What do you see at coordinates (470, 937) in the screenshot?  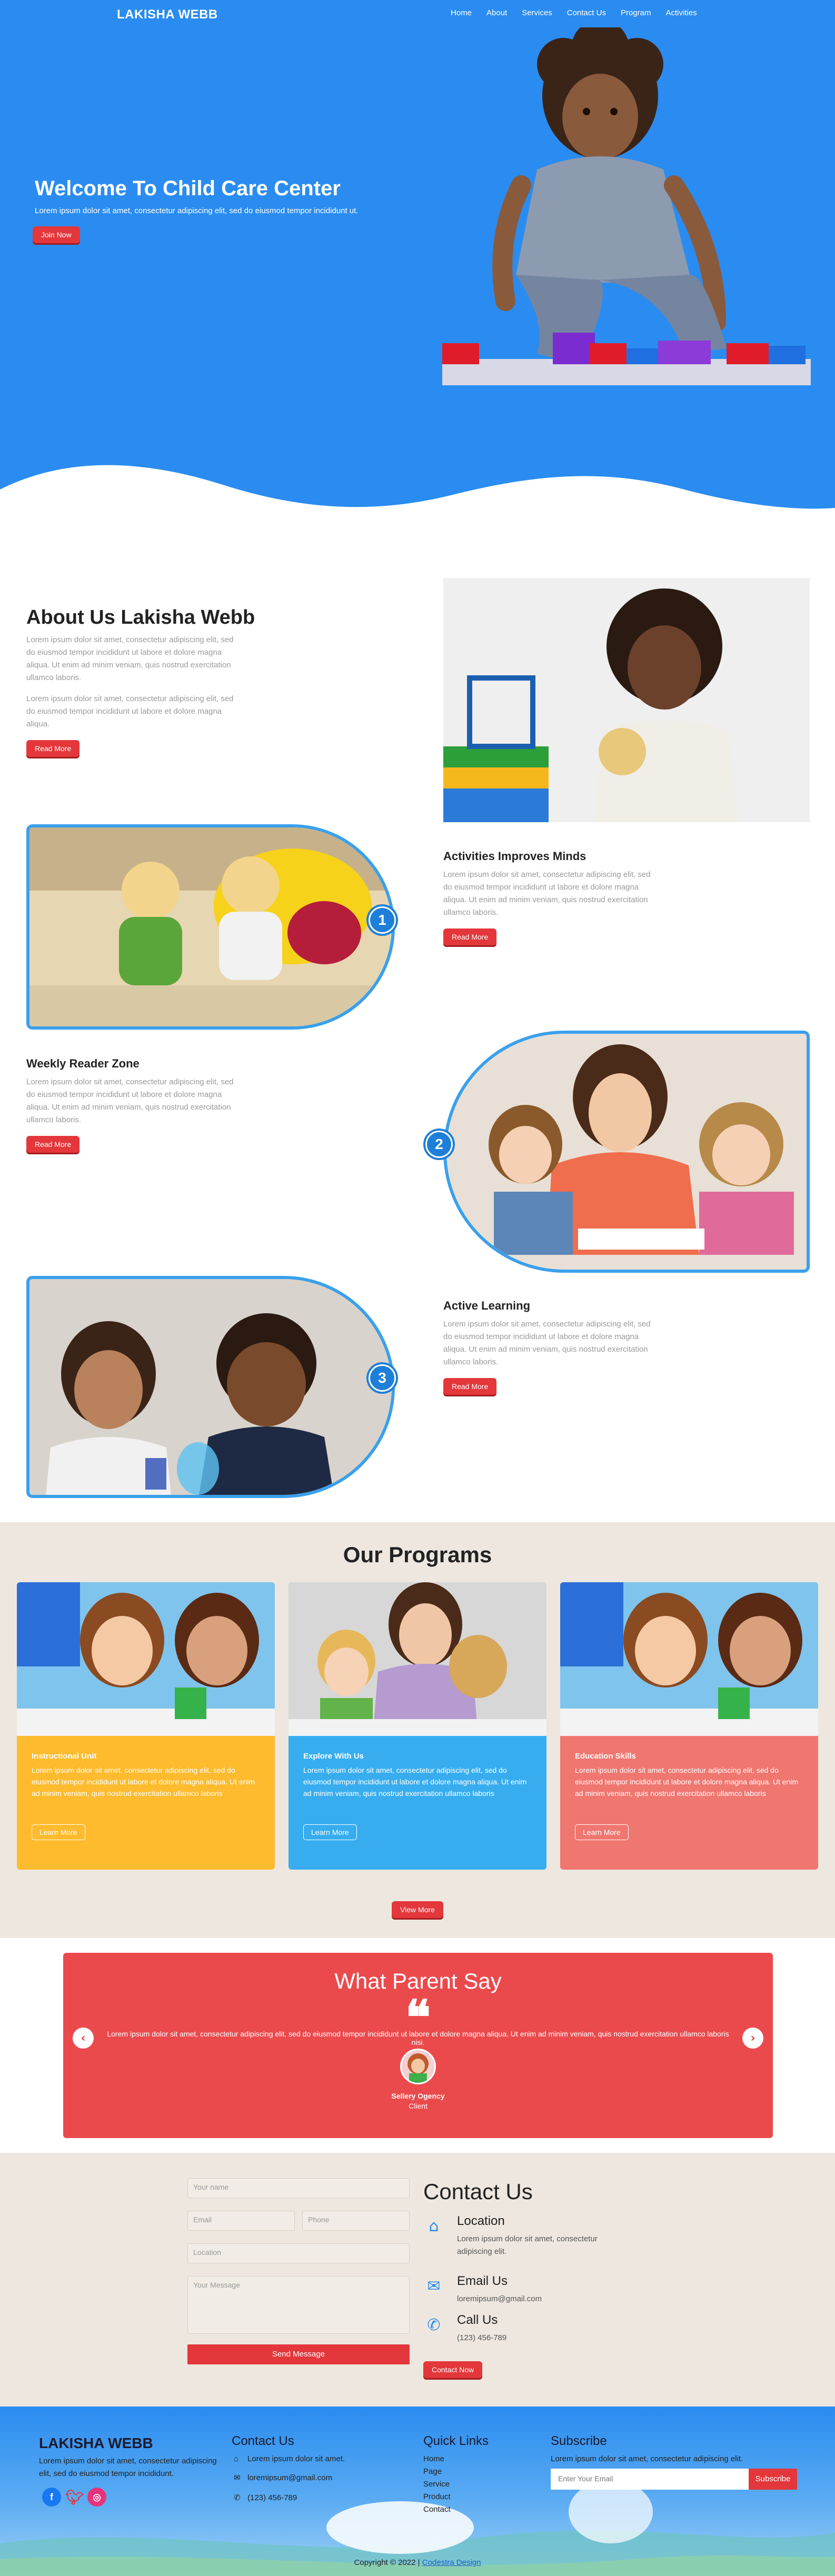 I see `feature-1-read-more-button: Read More` at bounding box center [470, 937].